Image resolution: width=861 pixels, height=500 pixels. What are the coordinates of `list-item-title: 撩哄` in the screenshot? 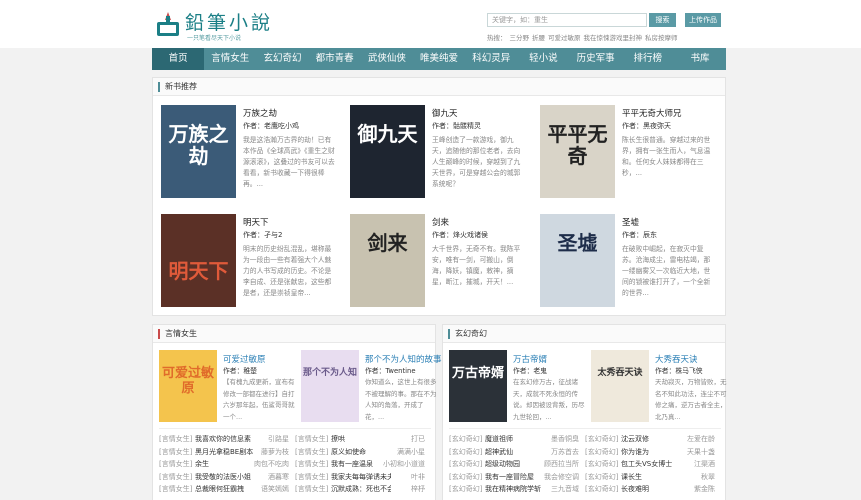 It's located at (361, 439).